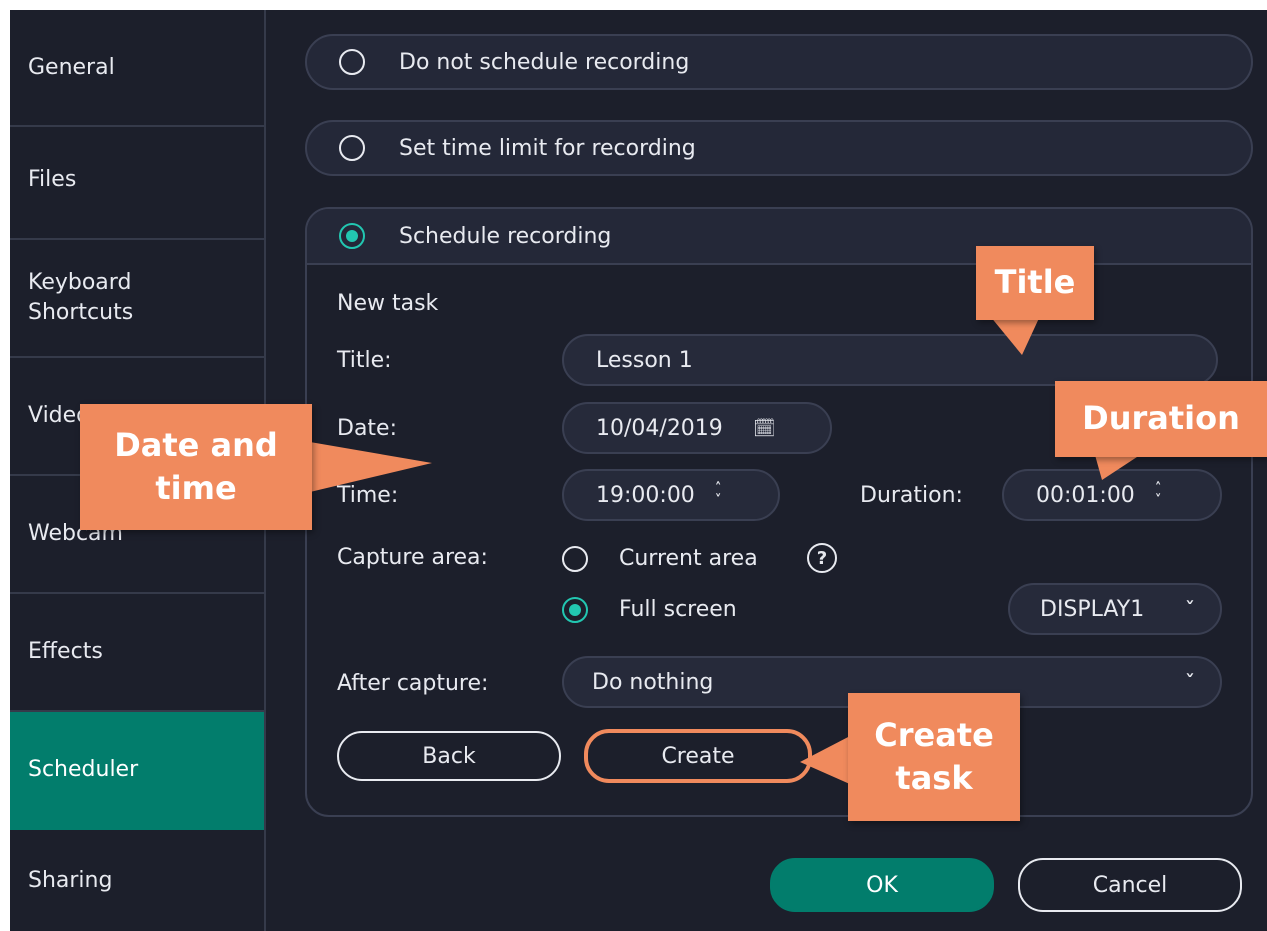 The height and width of the screenshot is (931, 1267). Describe the element at coordinates (52, 179) in the screenshot. I see `sidebar-item-label: Files` at that location.